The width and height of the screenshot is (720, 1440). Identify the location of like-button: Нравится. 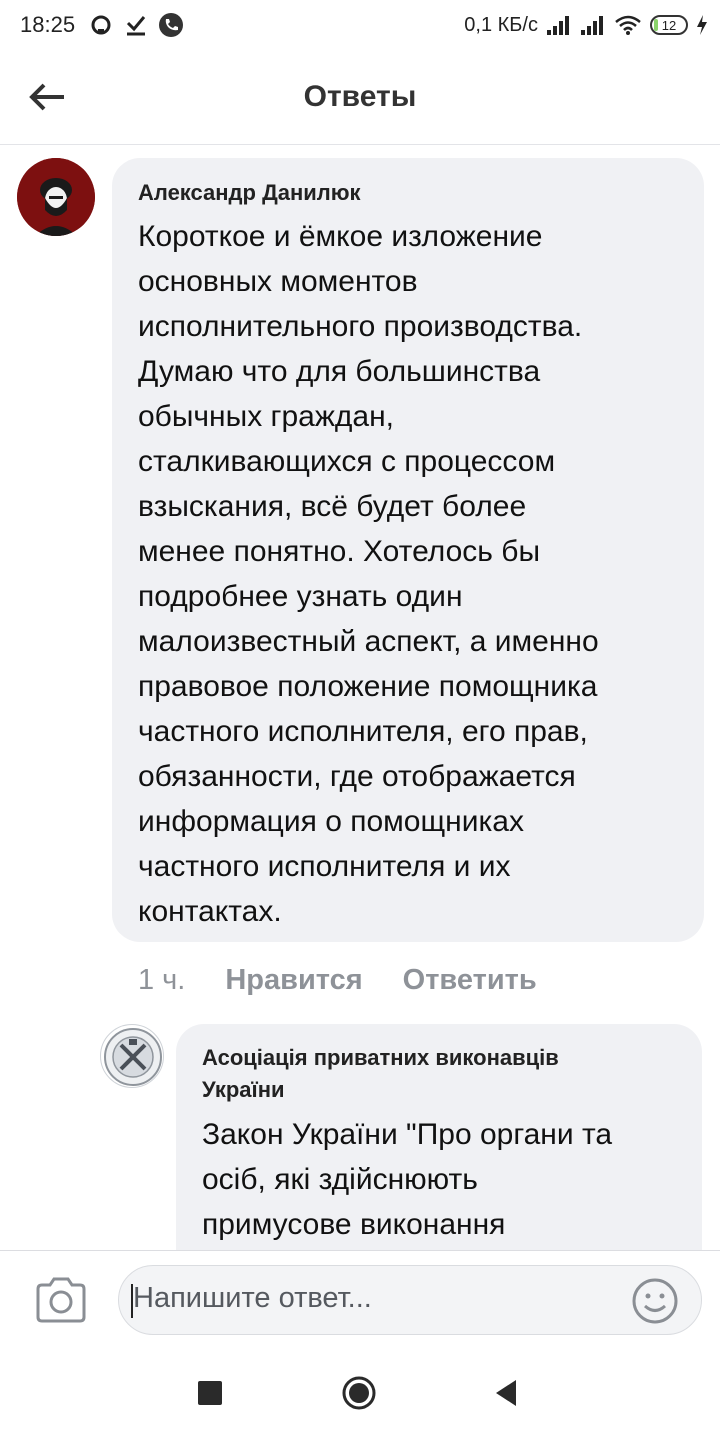
(293, 980).